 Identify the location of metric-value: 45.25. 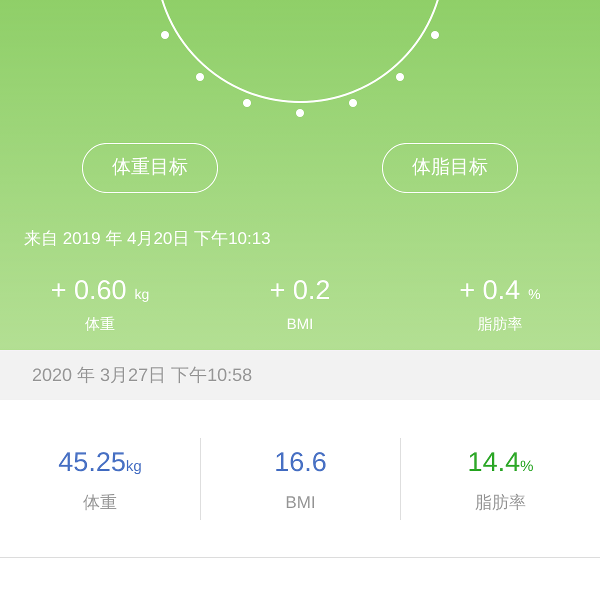
(92, 462).